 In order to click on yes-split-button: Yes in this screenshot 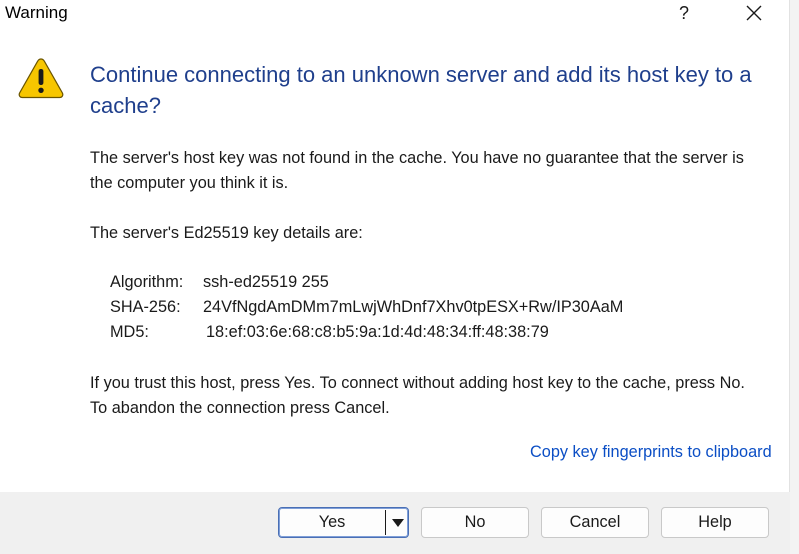, I will do `click(343, 522)`.